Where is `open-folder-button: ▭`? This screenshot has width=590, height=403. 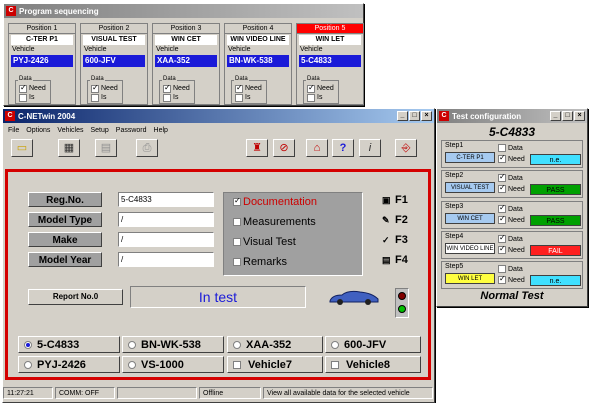 open-folder-button: ▭ is located at coordinates (22, 148).